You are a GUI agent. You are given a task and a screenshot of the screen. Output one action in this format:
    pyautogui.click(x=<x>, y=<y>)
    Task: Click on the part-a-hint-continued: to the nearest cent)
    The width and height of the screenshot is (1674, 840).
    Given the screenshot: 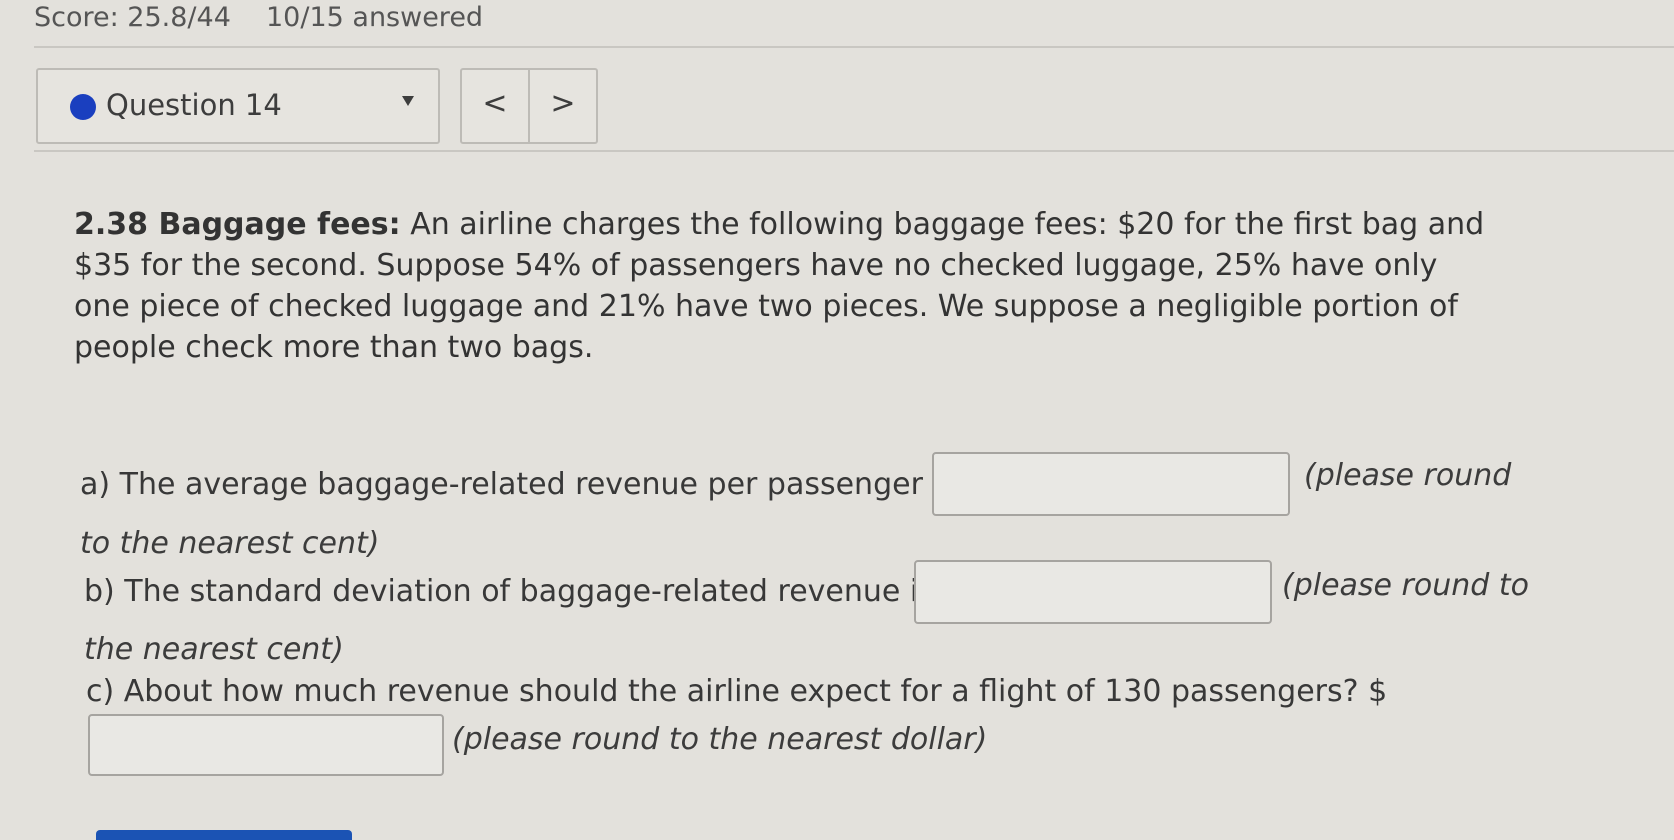 What is the action you would take?
    pyautogui.click(x=230, y=543)
    